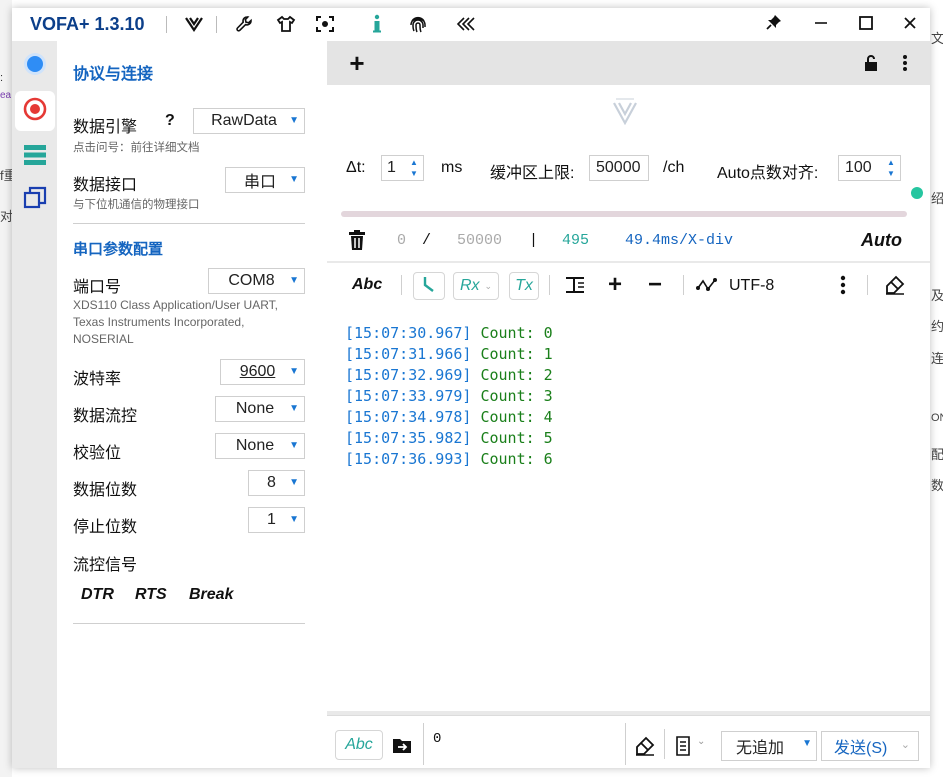 Image resolution: width=943 pixels, height=777 pixels. What do you see at coordinates (870, 746) in the screenshot?
I see `send-button: 发送(S) ⌄` at bounding box center [870, 746].